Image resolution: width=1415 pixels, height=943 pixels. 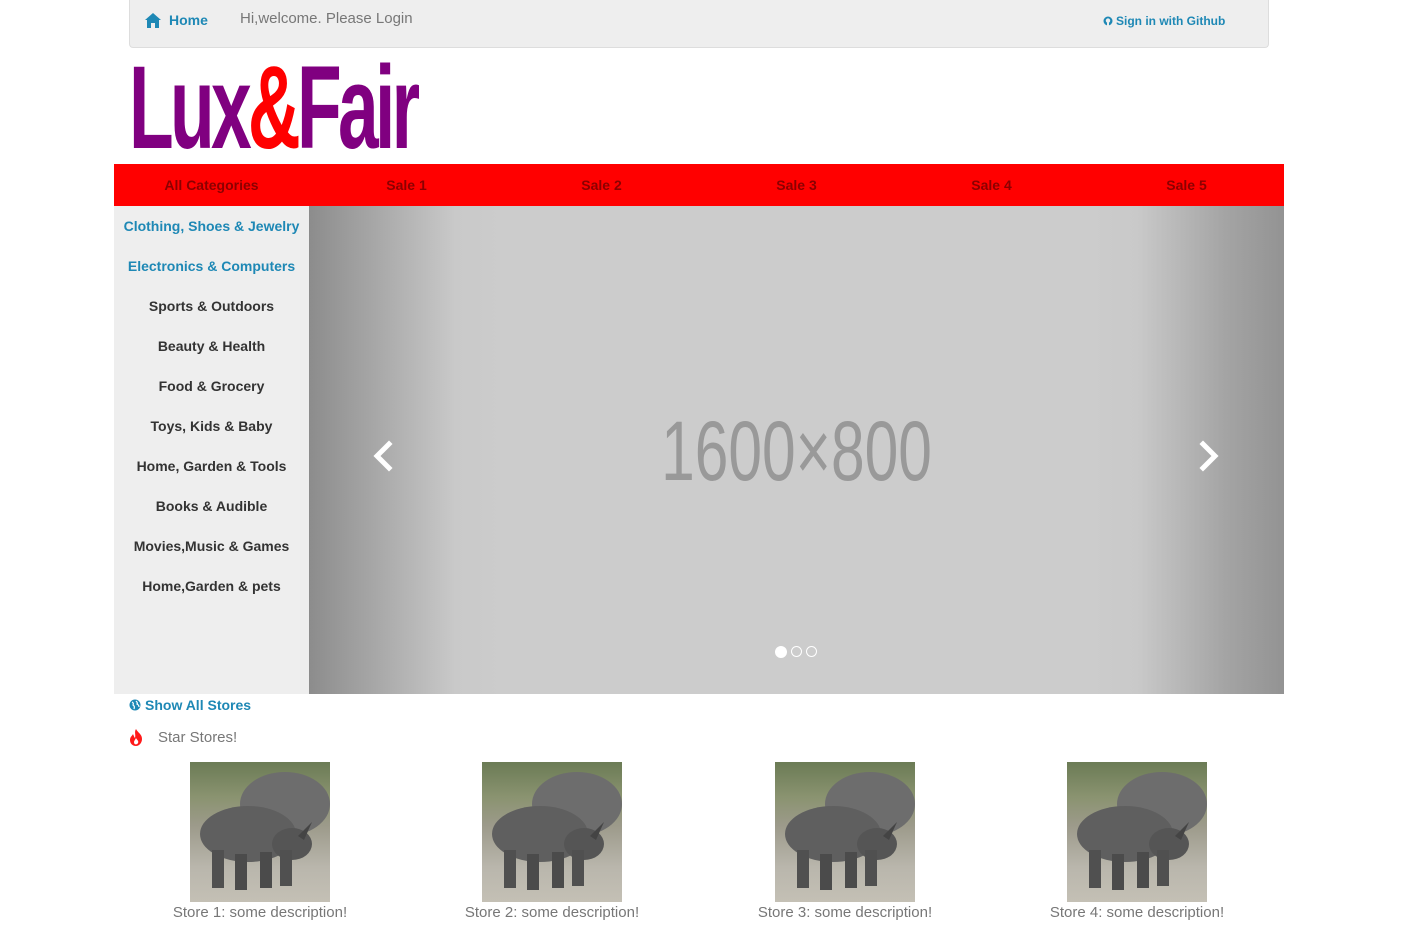 What do you see at coordinates (406, 185) in the screenshot?
I see `nav-sale-1: Sale 1` at bounding box center [406, 185].